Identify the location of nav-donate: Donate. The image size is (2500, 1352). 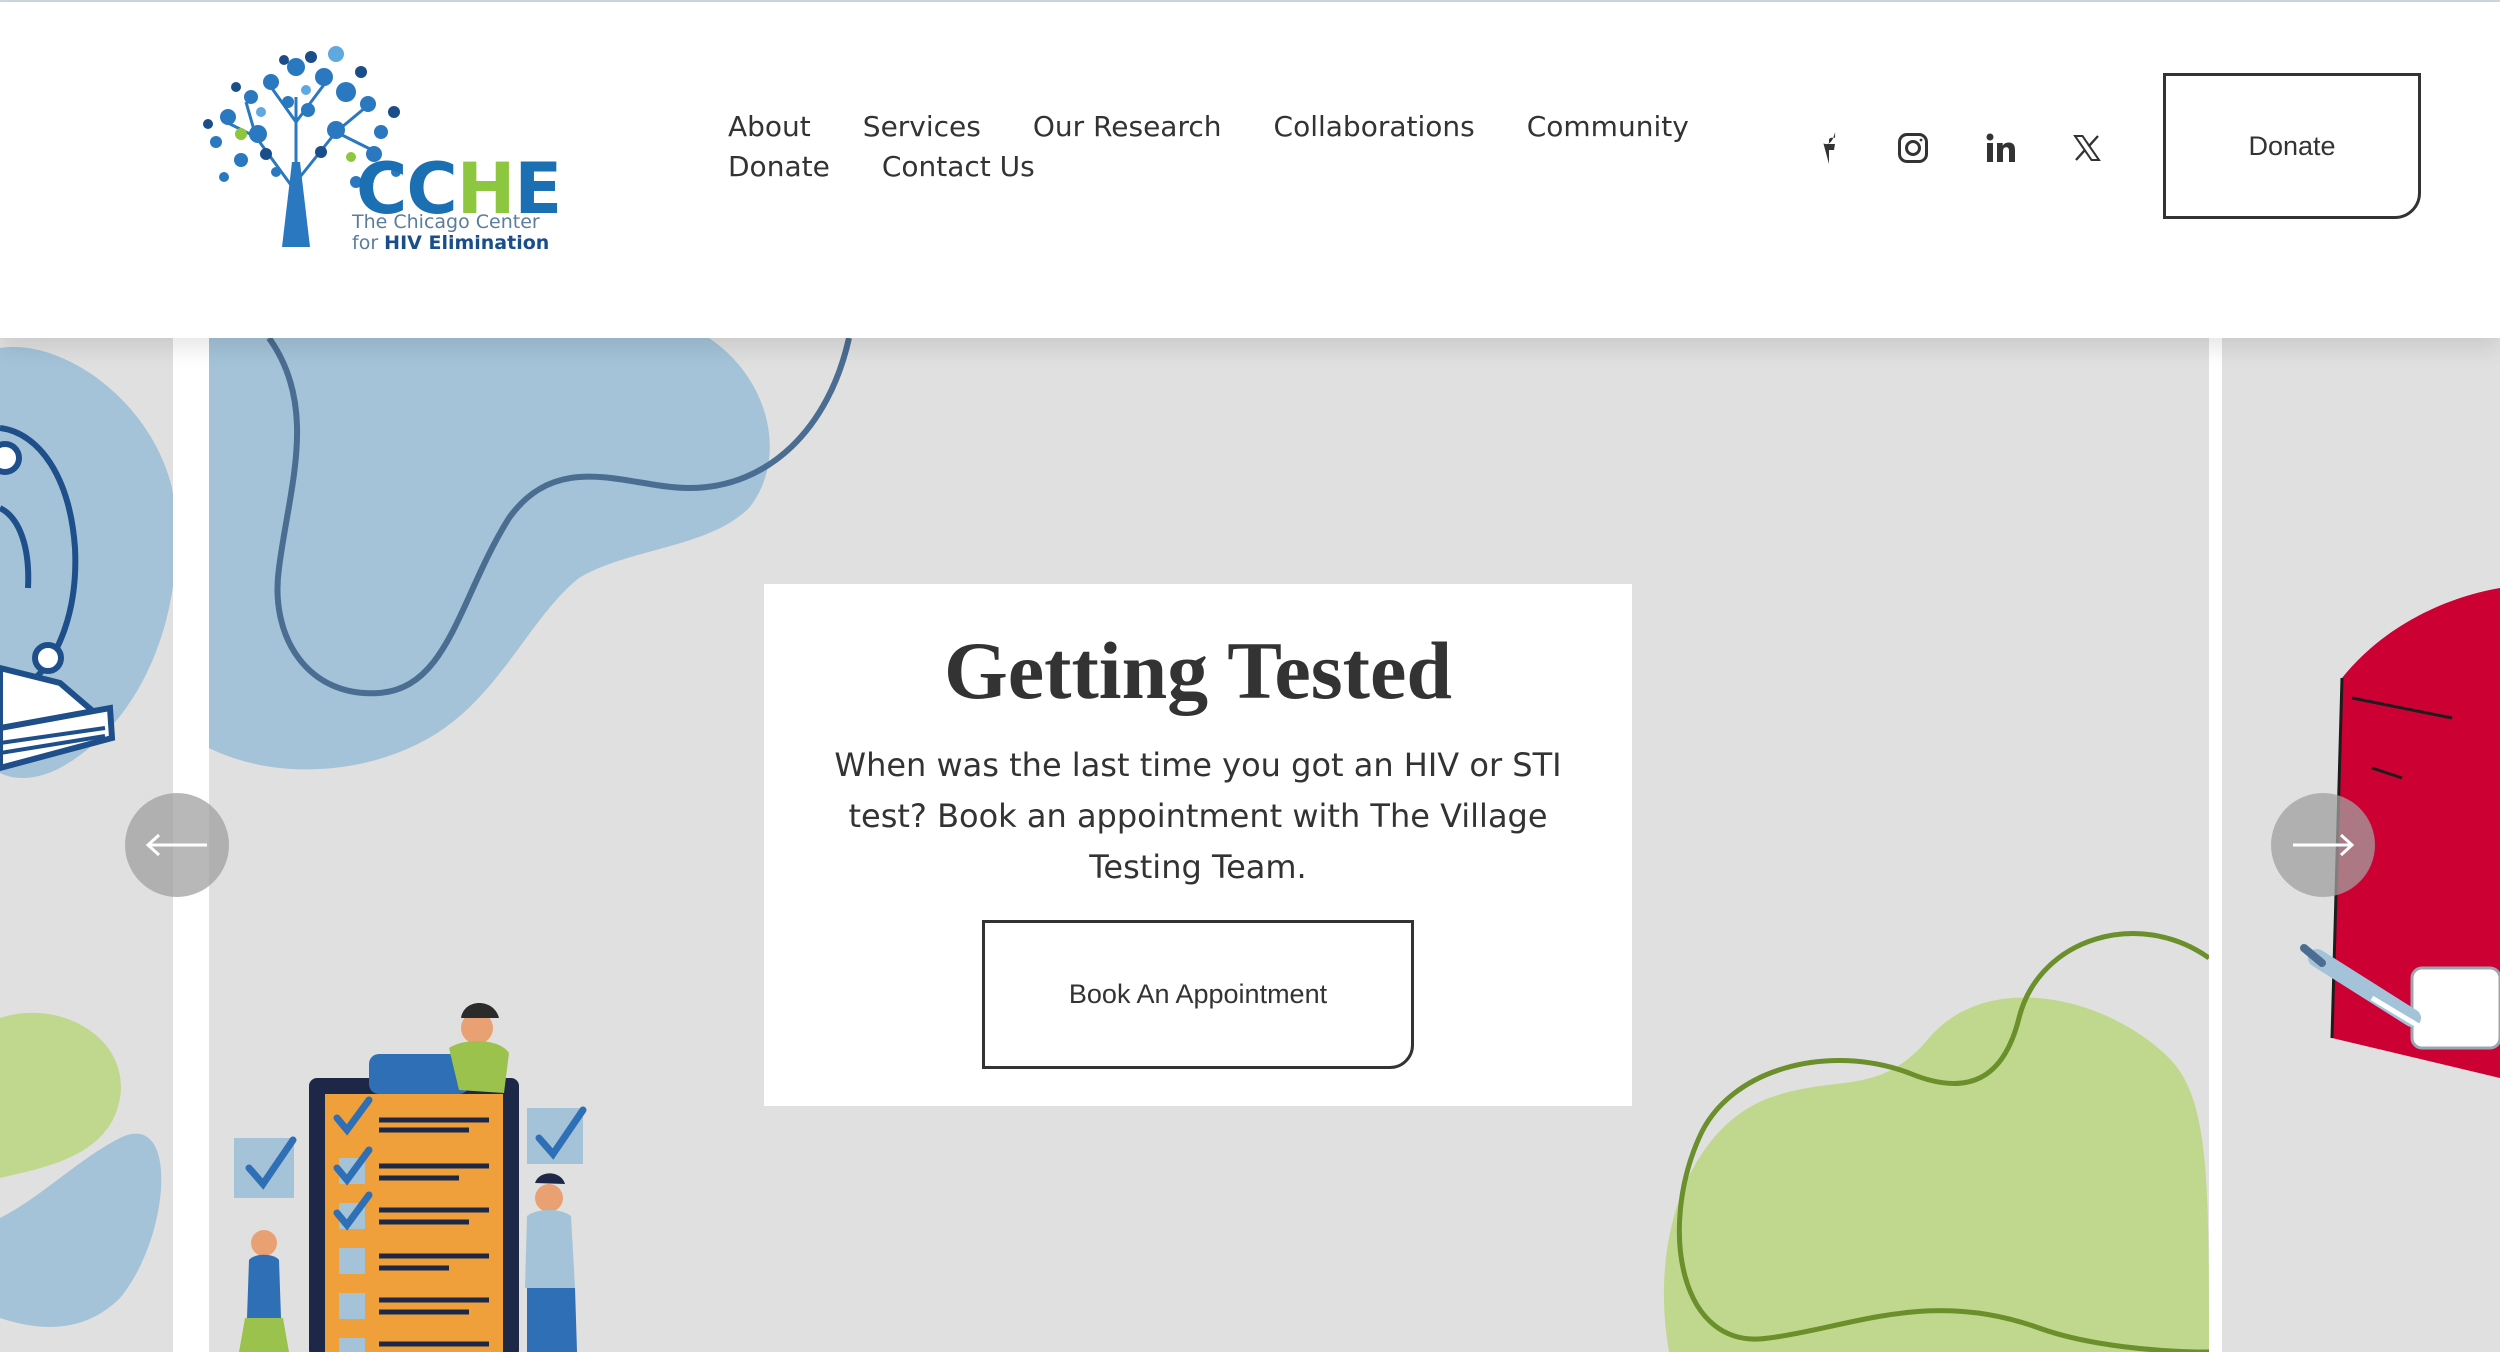
(779, 167).